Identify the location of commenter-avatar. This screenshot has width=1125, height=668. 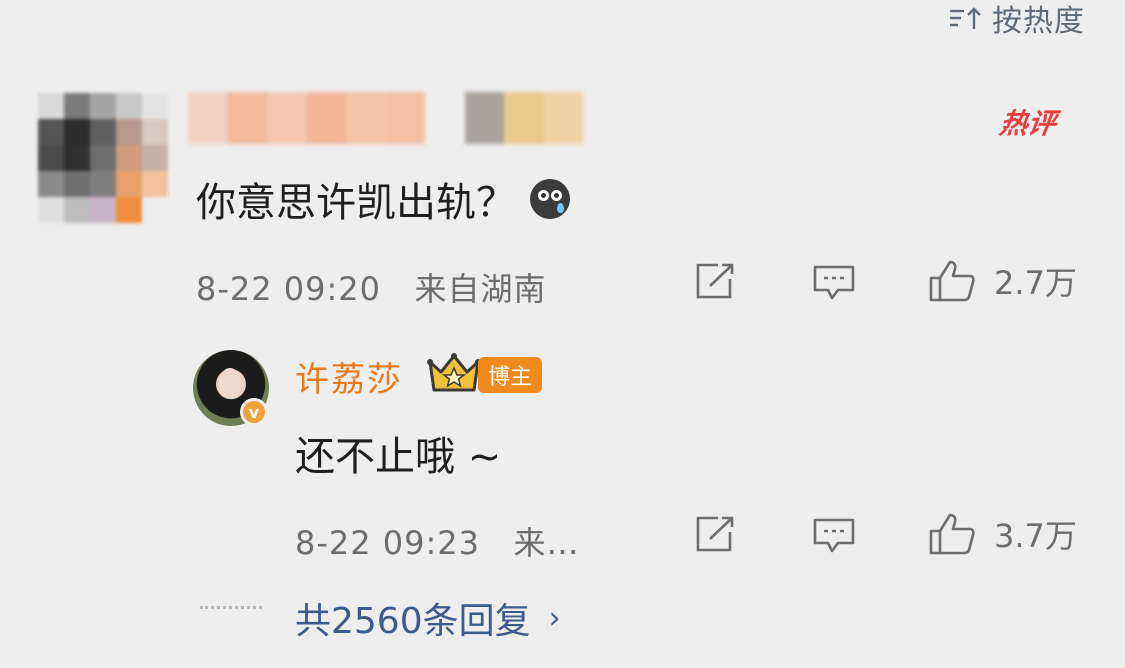
(103, 158).